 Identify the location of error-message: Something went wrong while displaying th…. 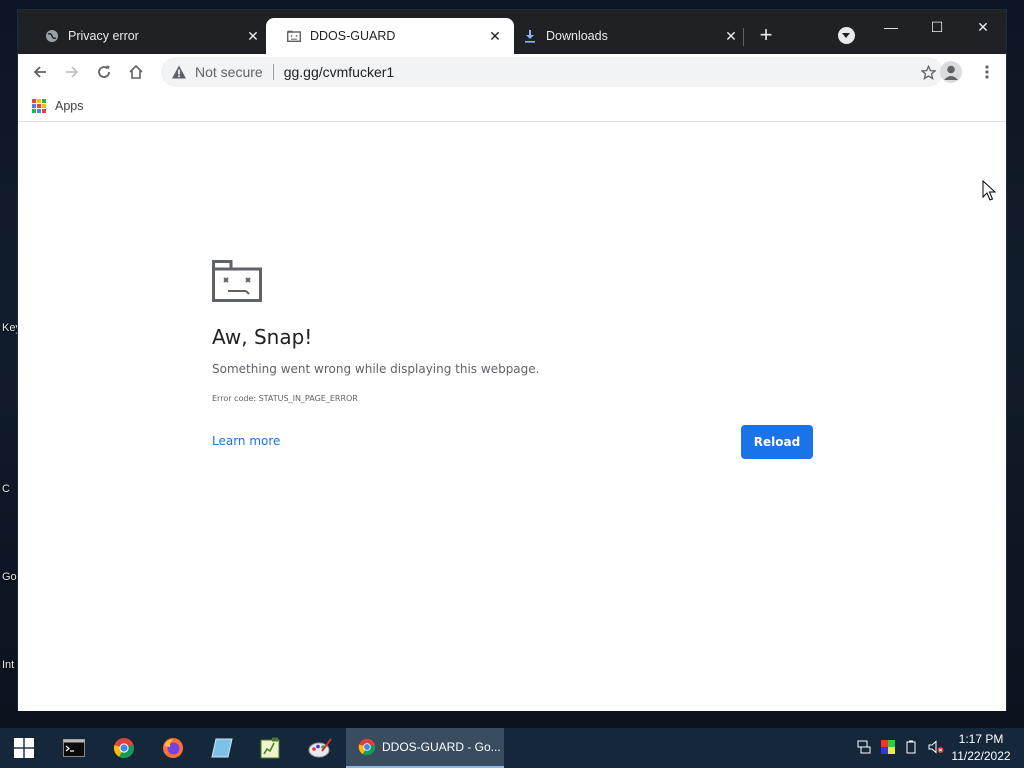
(376, 369).